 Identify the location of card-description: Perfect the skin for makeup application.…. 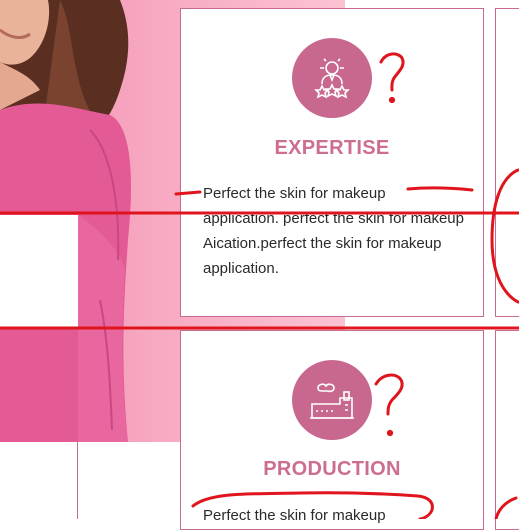
(333, 231).